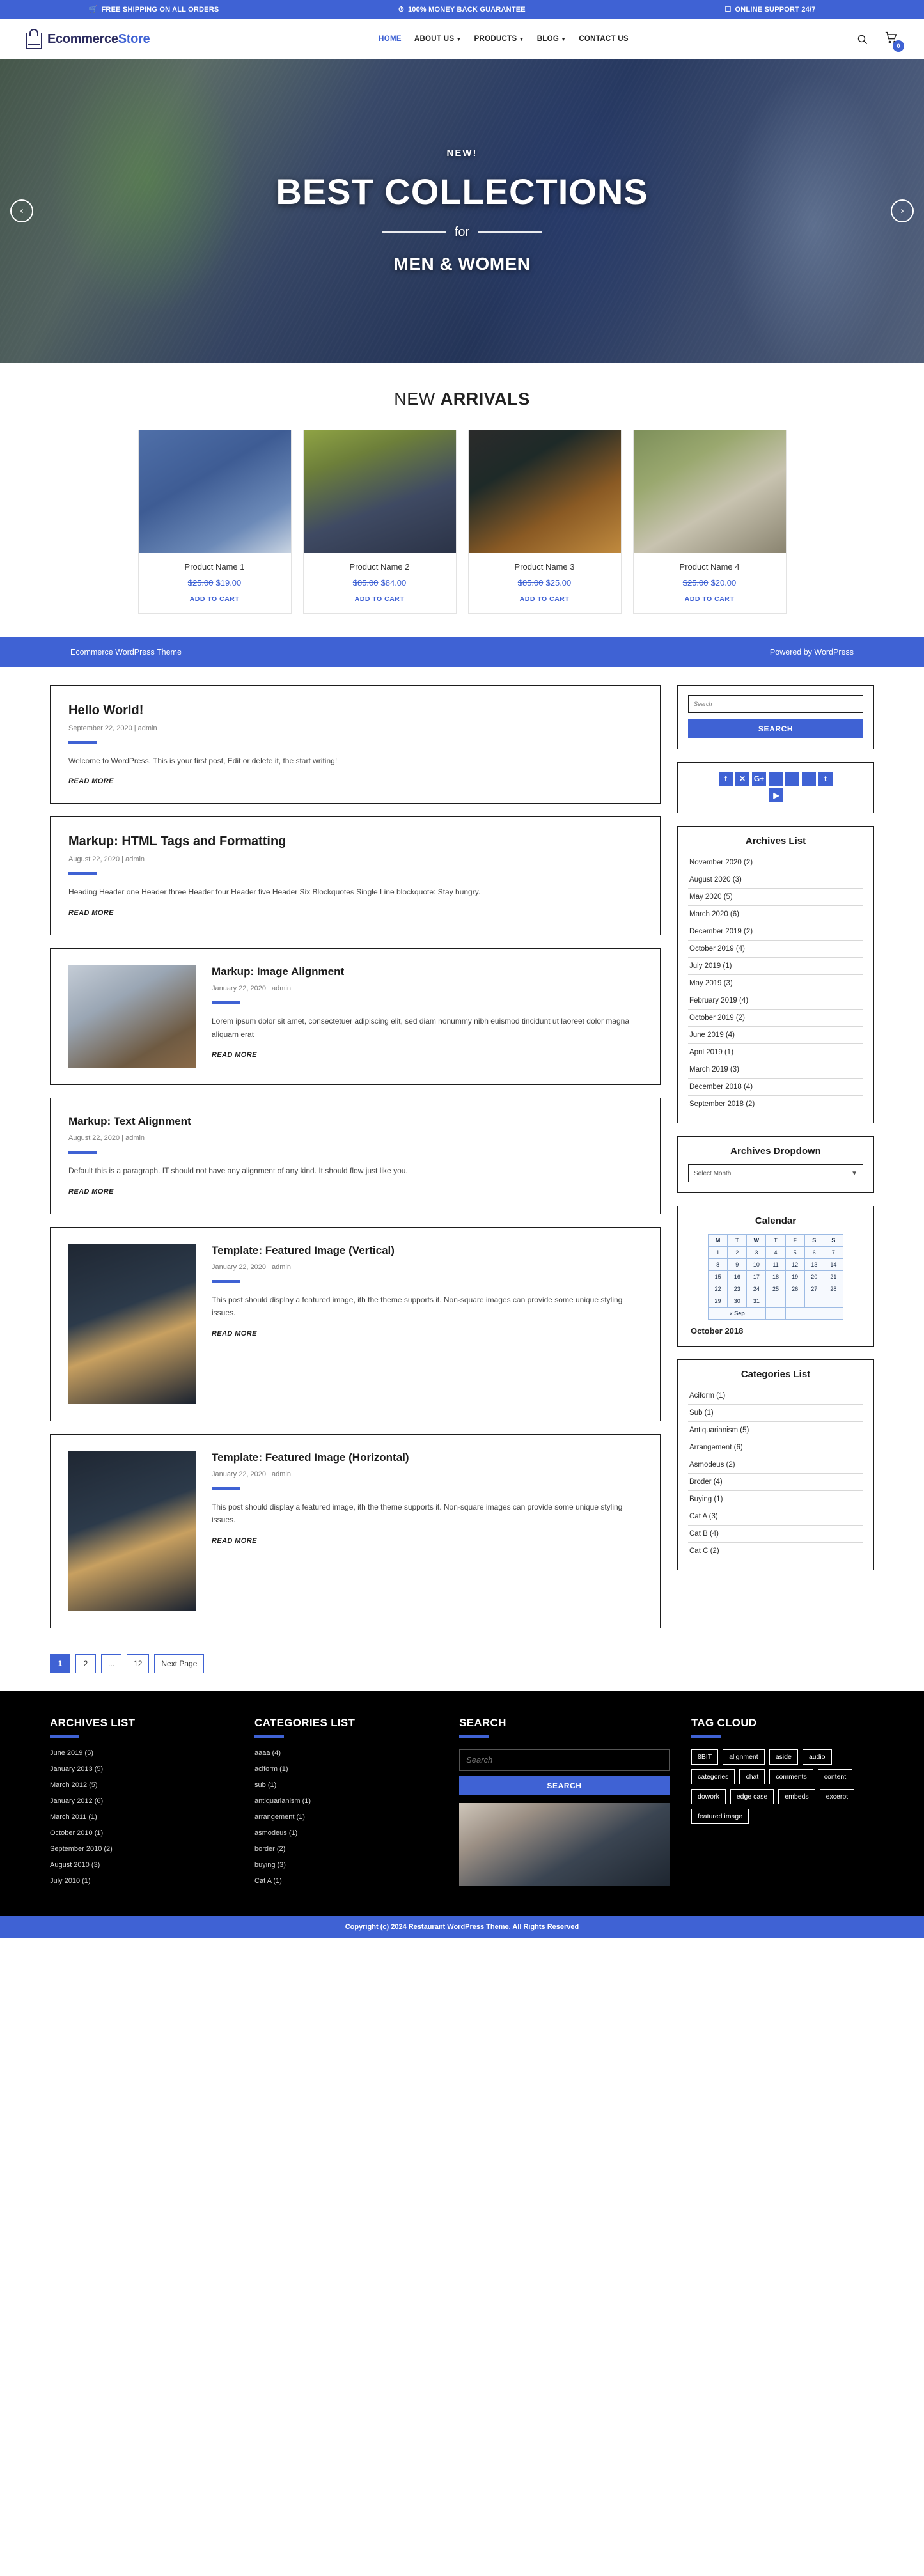  Describe the element at coordinates (775, 897) in the screenshot. I see `list-item: May 2020 (5)` at that location.